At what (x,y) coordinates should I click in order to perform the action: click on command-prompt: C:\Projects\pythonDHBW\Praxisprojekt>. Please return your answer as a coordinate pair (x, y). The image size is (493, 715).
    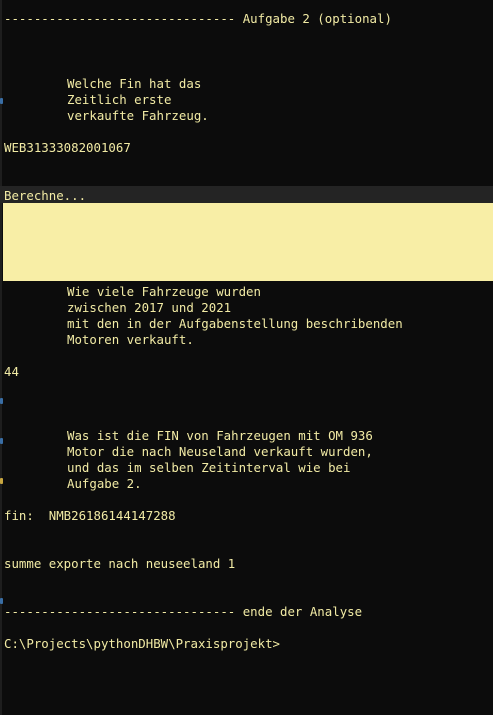
    Looking at the image, I should click on (142, 644).